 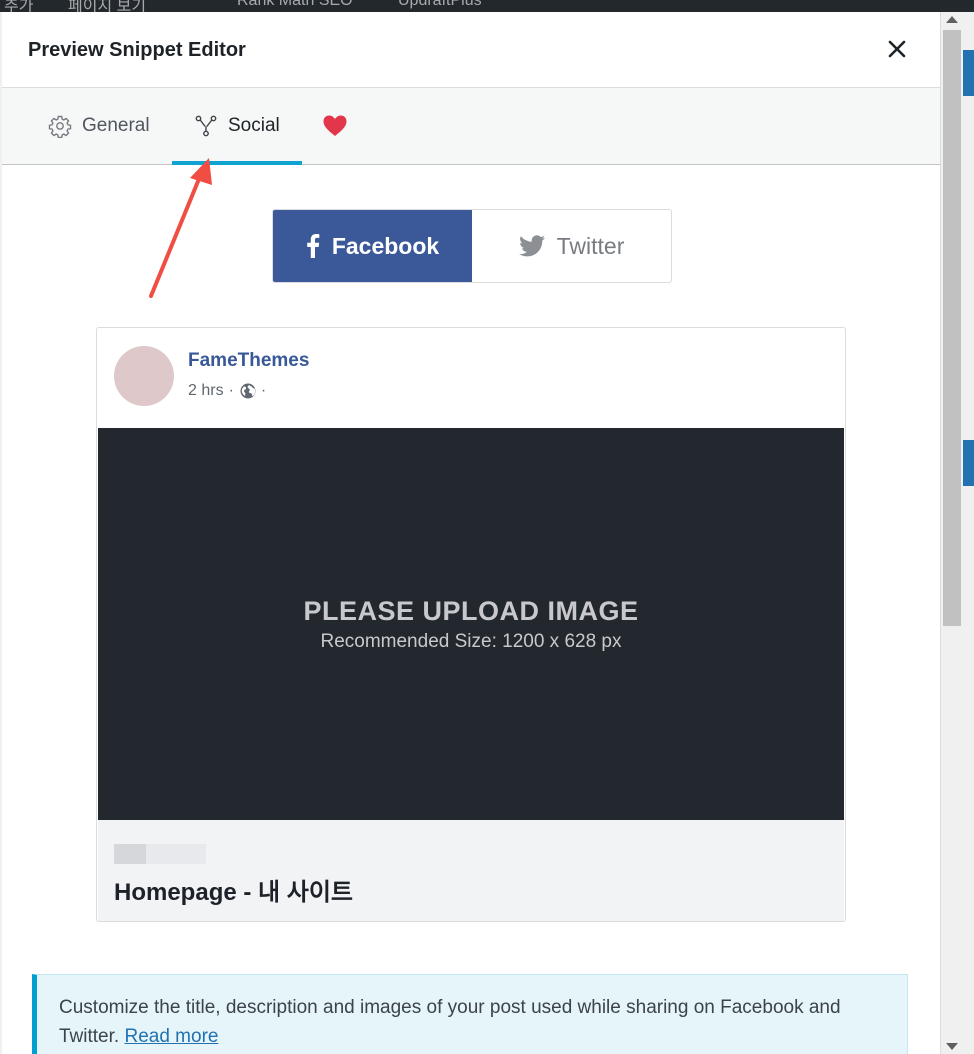 I want to click on close-icon, so click(x=897, y=49).